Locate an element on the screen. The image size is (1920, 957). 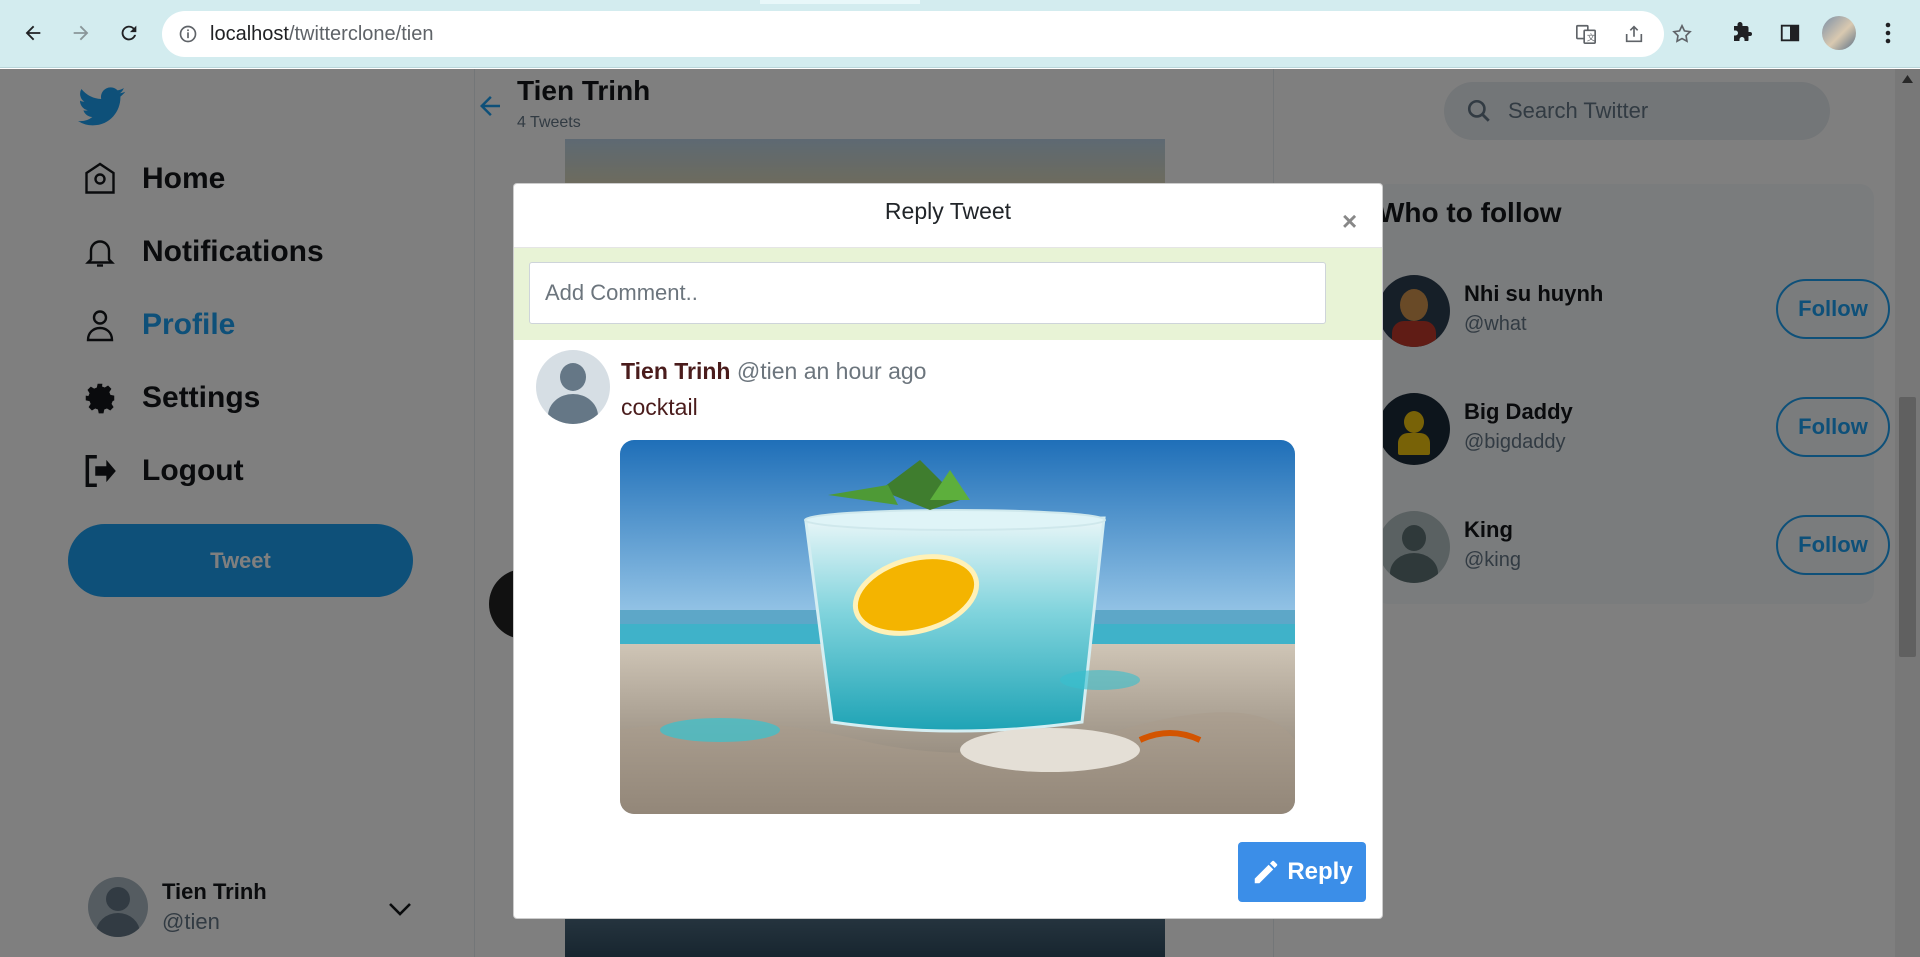
extensions-icon is located at coordinates (1742, 33).